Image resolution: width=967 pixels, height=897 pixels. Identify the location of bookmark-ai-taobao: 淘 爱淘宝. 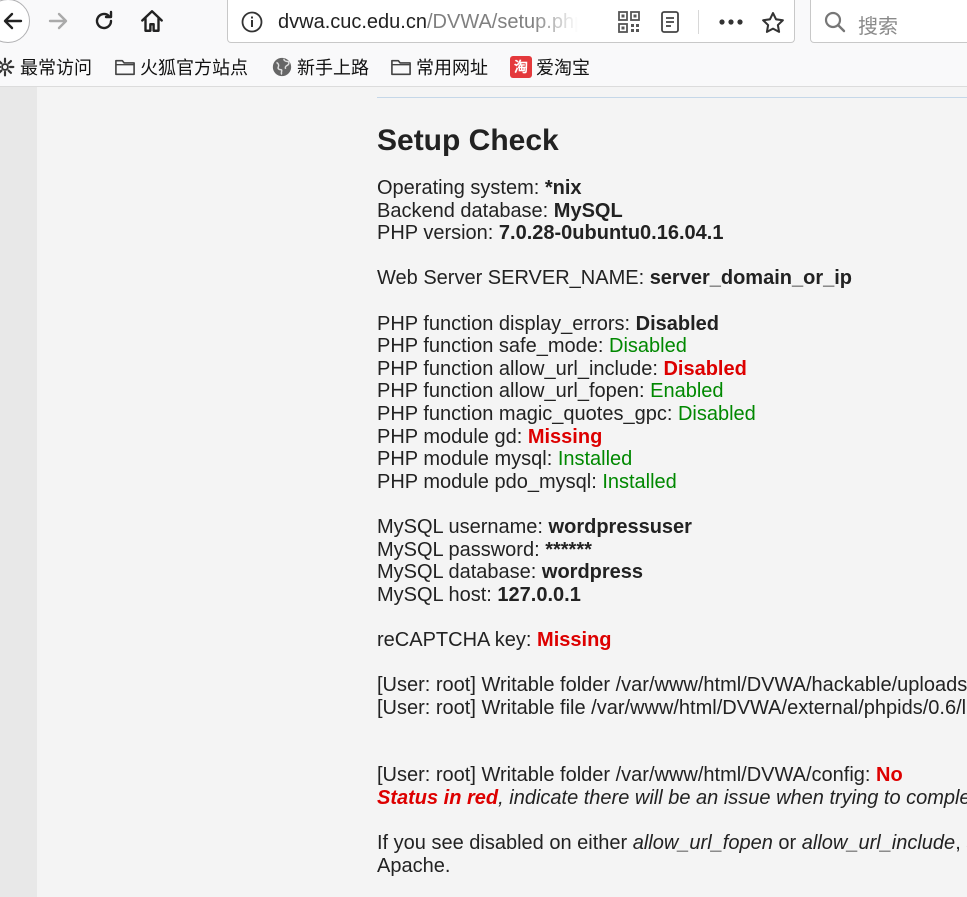
(550, 67).